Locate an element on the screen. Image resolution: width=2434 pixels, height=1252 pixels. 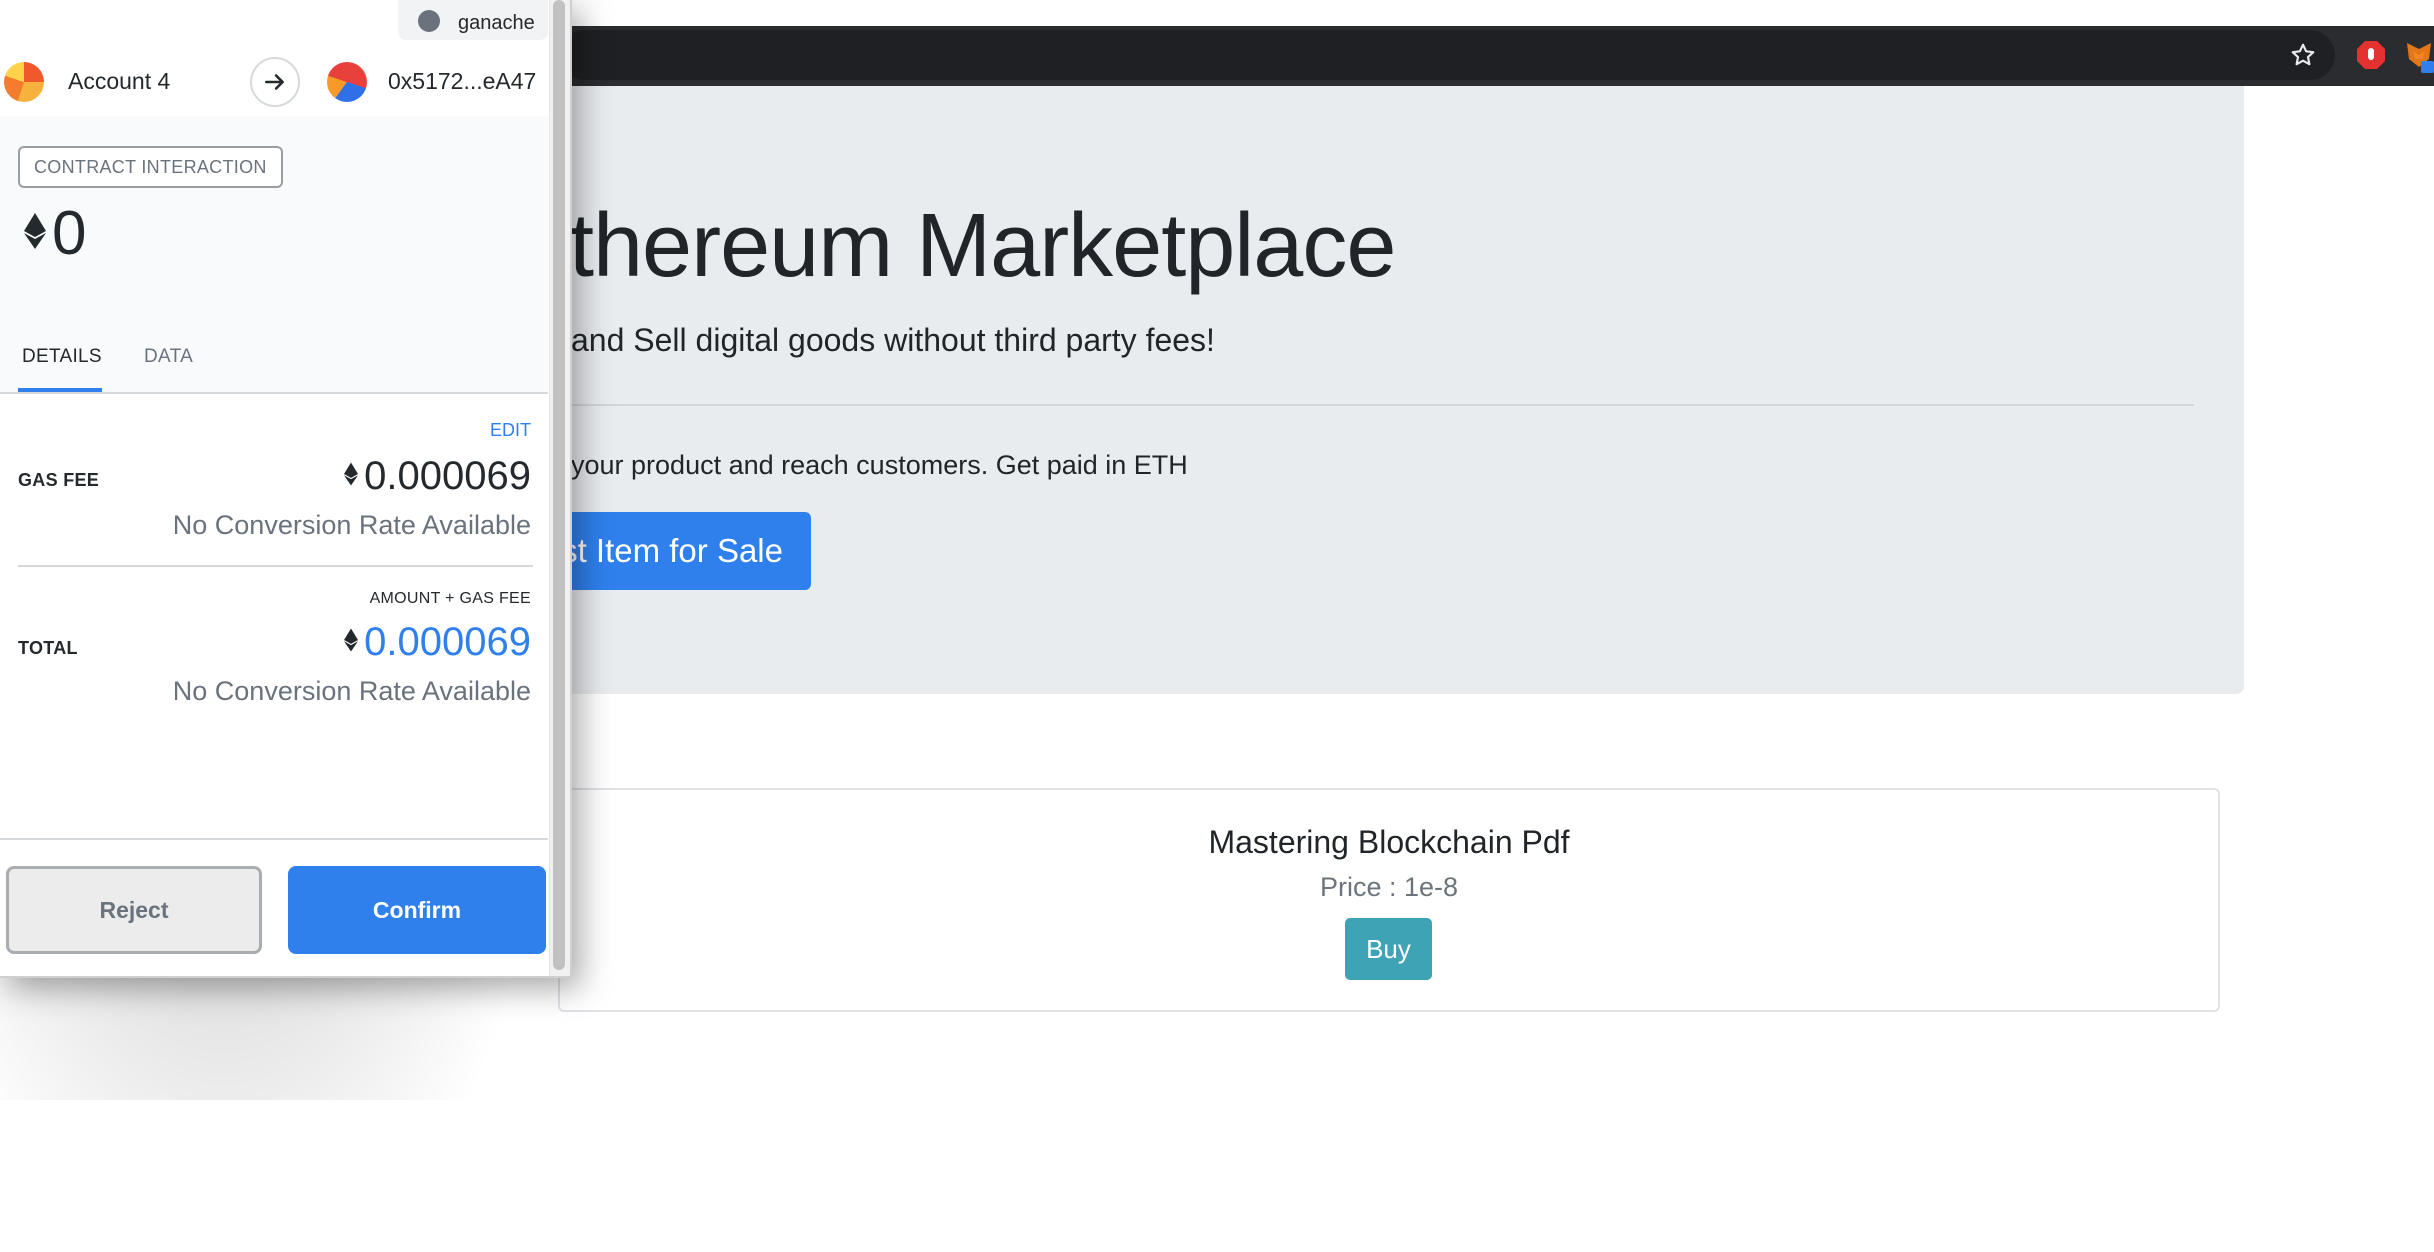
contract-interaction-badge: CONTRACT INTERACTION is located at coordinates (150, 167).